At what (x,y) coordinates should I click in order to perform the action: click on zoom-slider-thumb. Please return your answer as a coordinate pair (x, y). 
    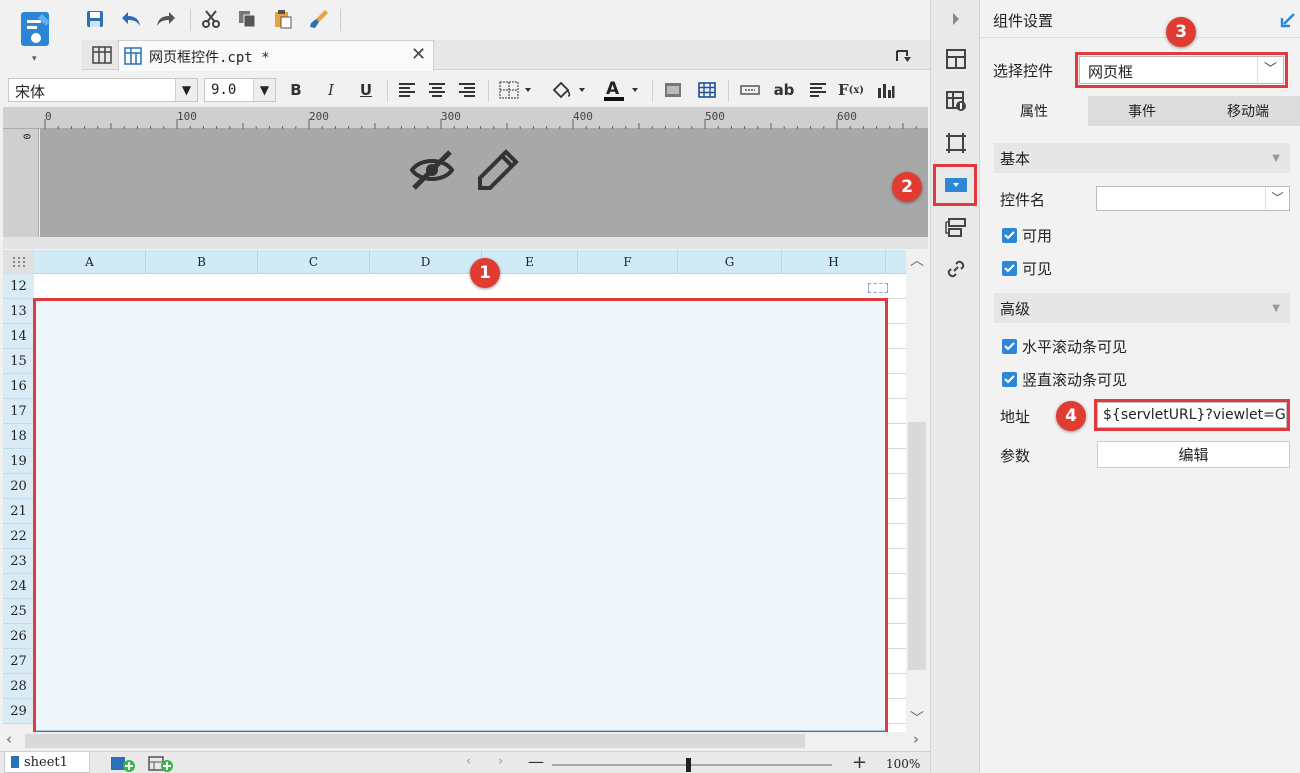
    Looking at the image, I should click on (688, 765).